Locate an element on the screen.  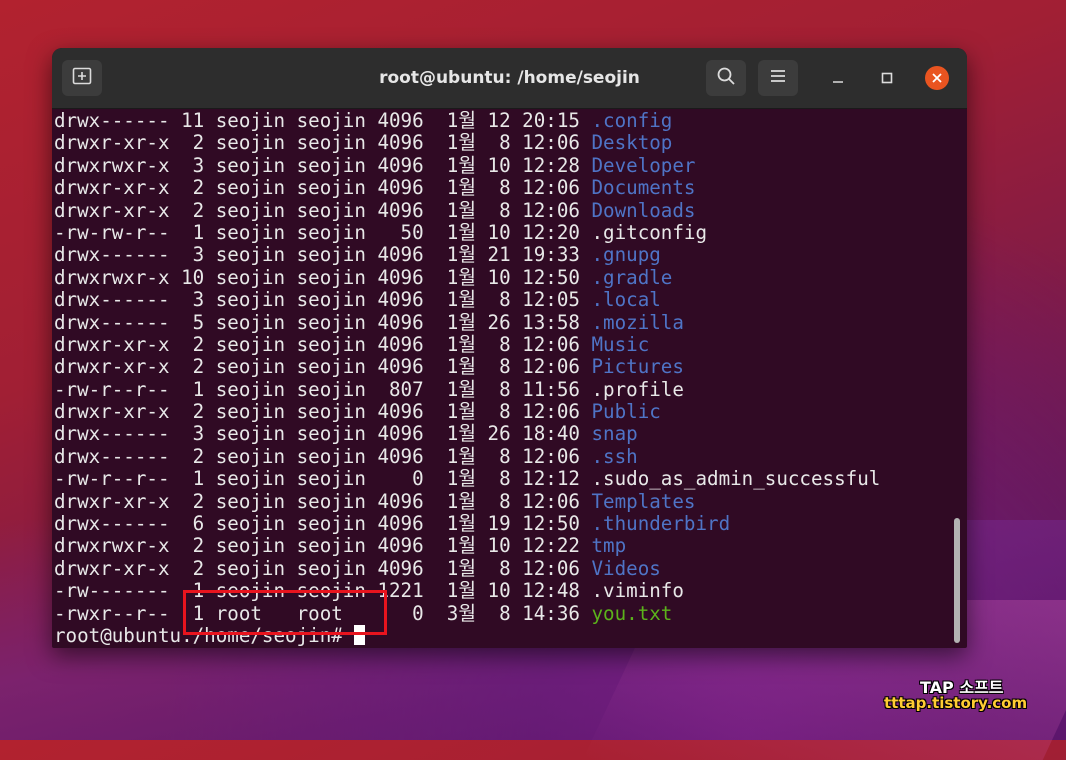
file-meta: -rw-r--r-- 1 seojin seojin 0 1월 8 12:12 is located at coordinates (323, 479).